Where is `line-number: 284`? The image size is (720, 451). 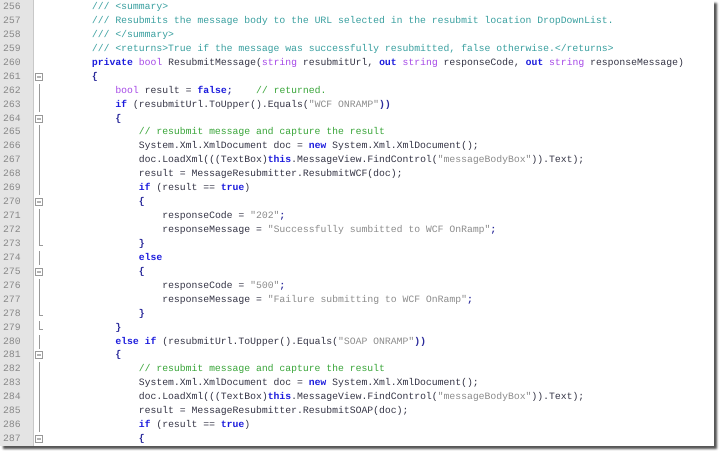
line-number: 284 is located at coordinates (17, 397).